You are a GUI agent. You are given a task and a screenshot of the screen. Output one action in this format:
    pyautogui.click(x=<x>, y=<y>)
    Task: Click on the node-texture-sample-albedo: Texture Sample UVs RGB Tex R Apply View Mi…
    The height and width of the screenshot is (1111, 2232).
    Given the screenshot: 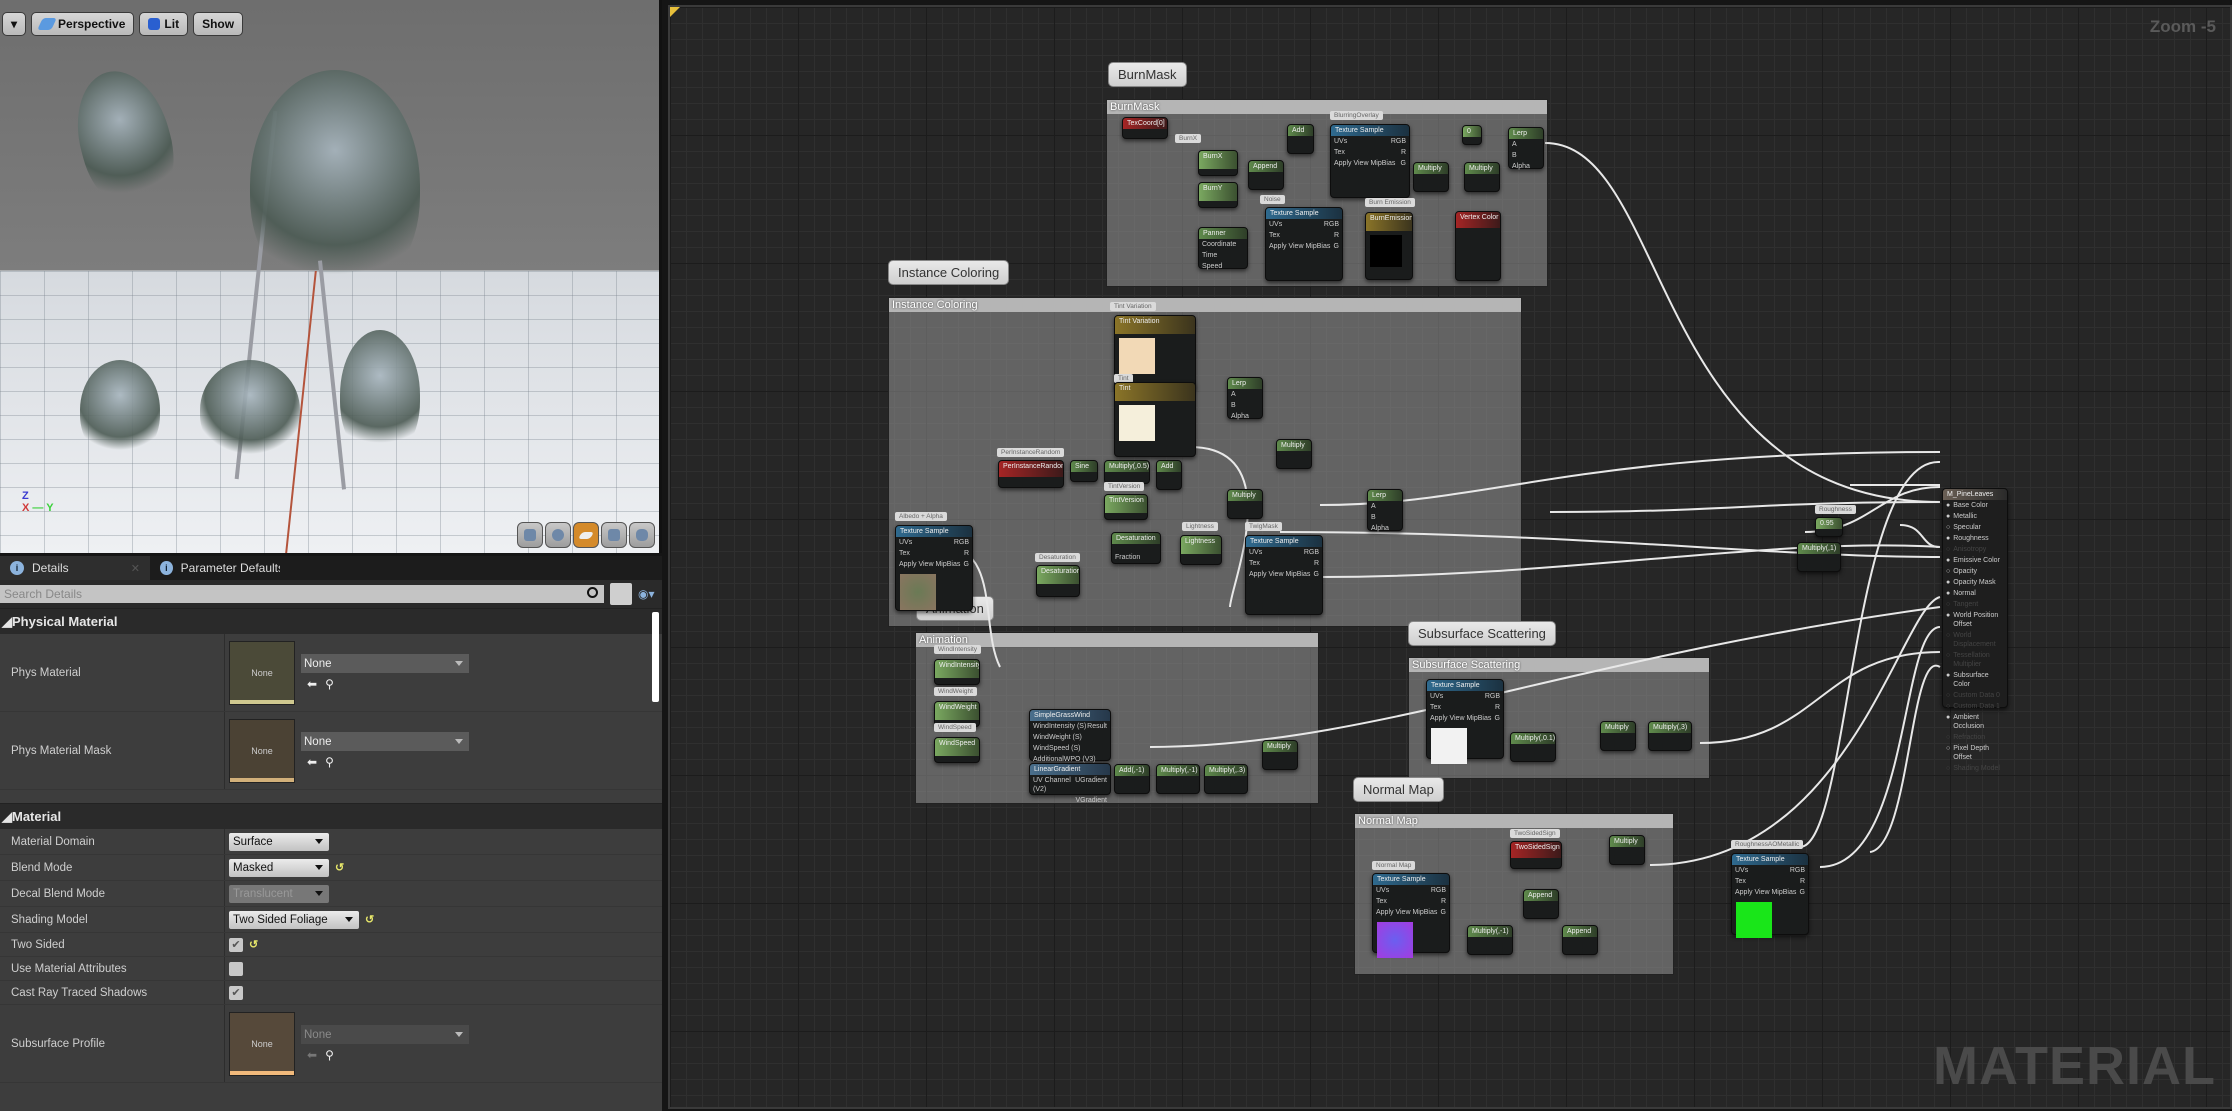 What is the action you would take?
    pyautogui.click(x=934, y=568)
    